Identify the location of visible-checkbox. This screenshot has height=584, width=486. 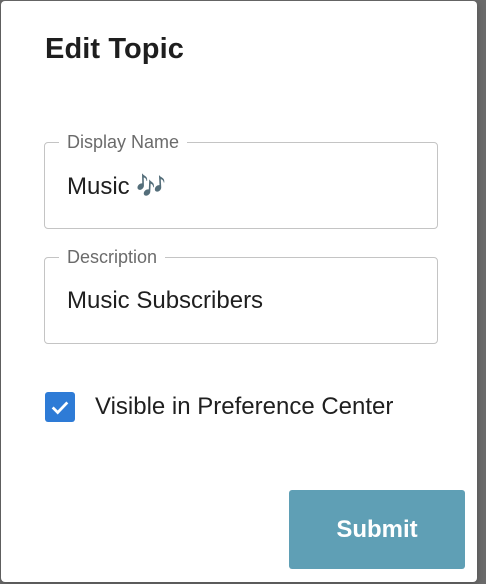
(60, 407).